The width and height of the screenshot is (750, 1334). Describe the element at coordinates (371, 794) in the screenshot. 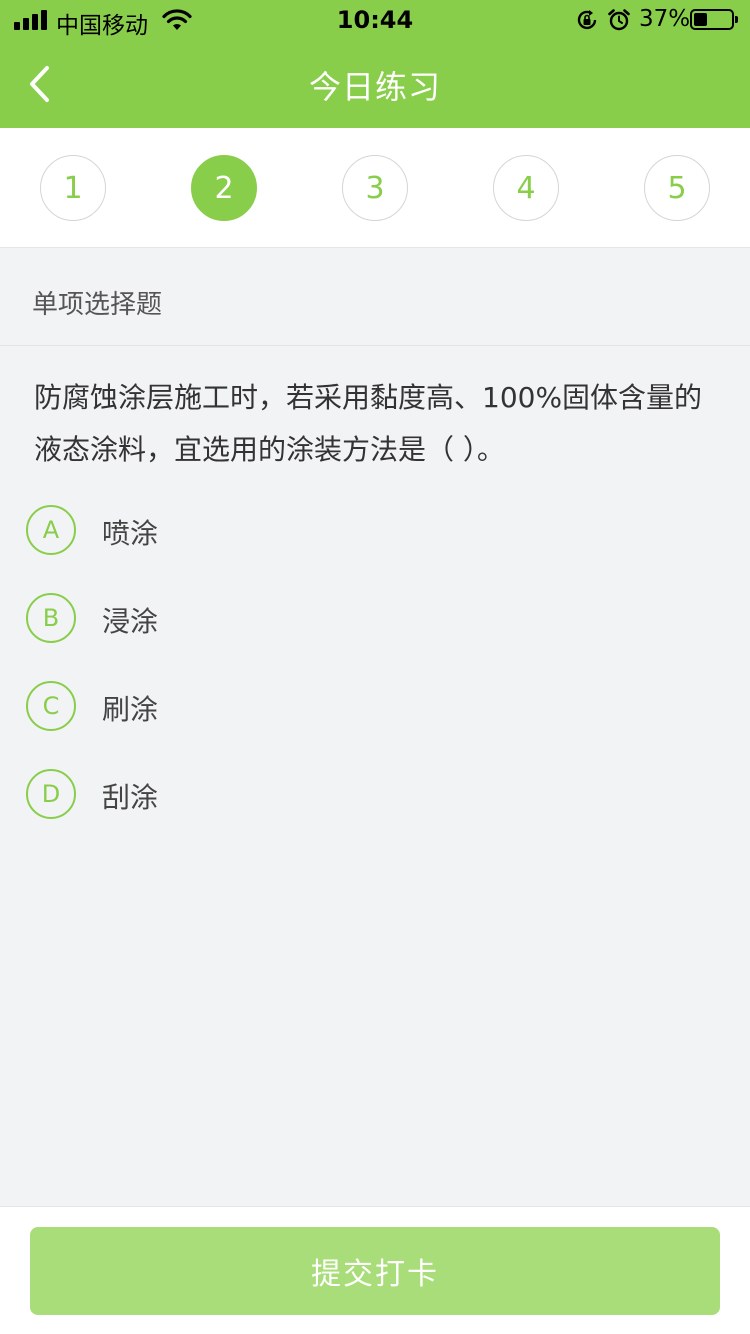

I see `option-d: D 刮涂` at that location.